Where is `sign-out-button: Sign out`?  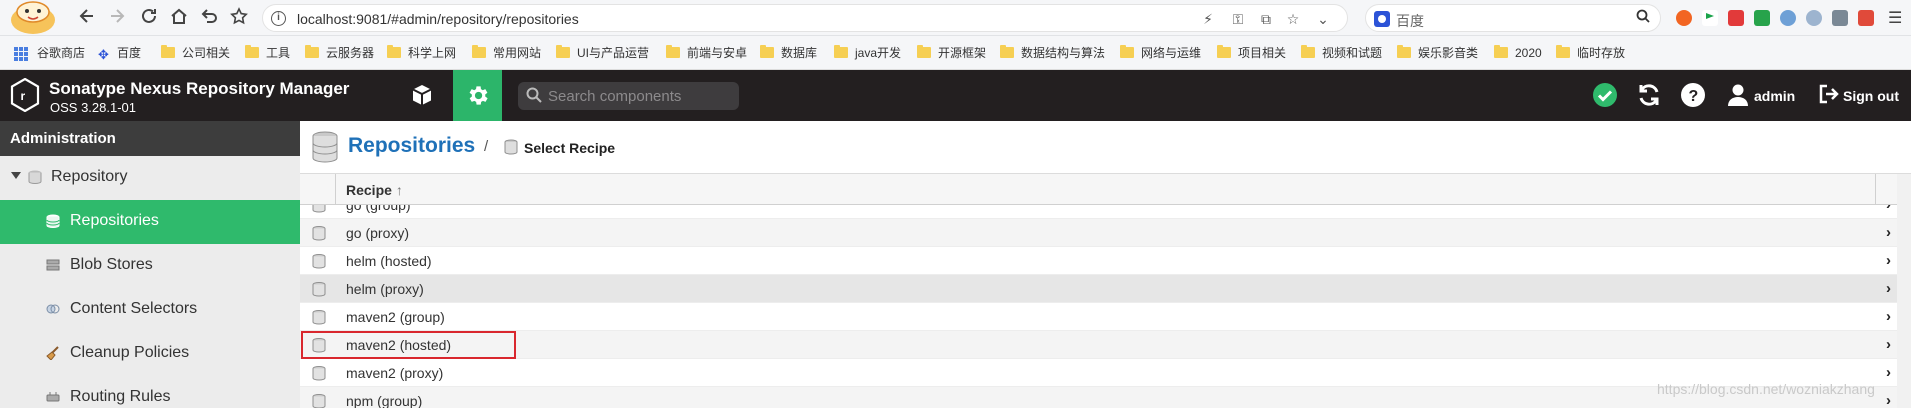 sign-out-button: Sign out is located at coordinates (1858, 95).